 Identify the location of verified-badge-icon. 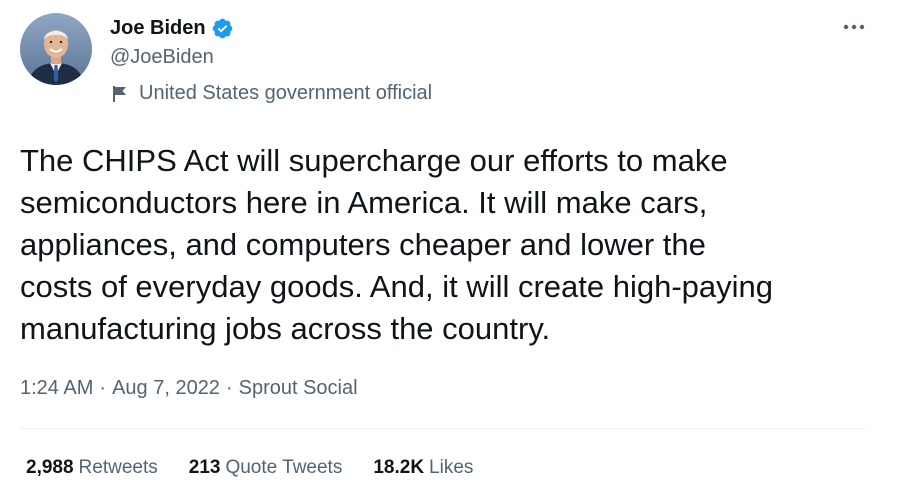
(222, 28).